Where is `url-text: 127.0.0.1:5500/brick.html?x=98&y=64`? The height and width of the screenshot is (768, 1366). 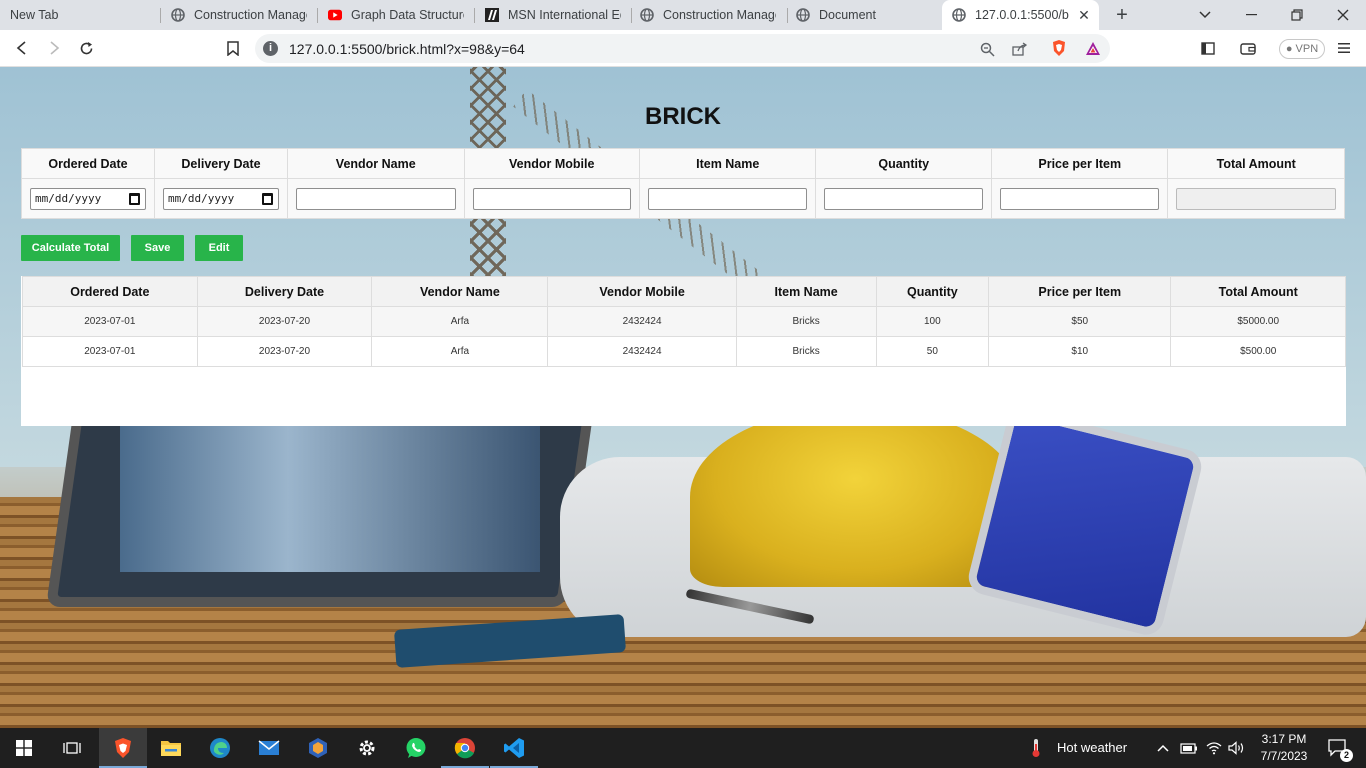 url-text: 127.0.0.1:5500/brick.html?x=98&y=64 is located at coordinates (407, 49).